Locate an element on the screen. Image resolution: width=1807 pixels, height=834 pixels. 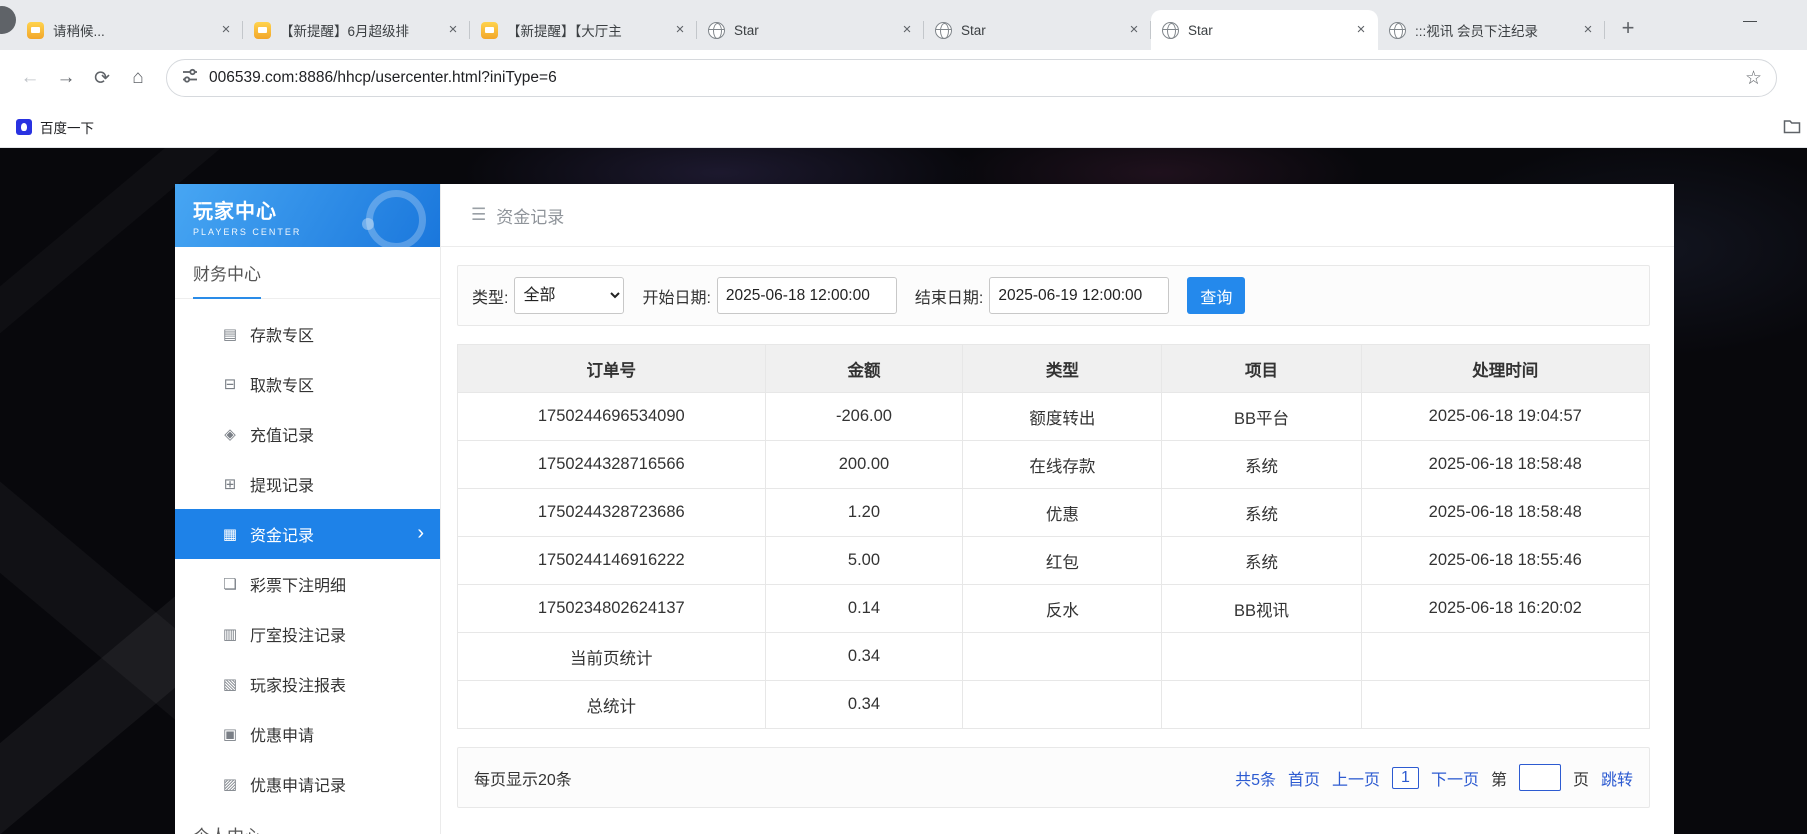
prev-page-link: 上一页 is located at coordinates (1356, 778).